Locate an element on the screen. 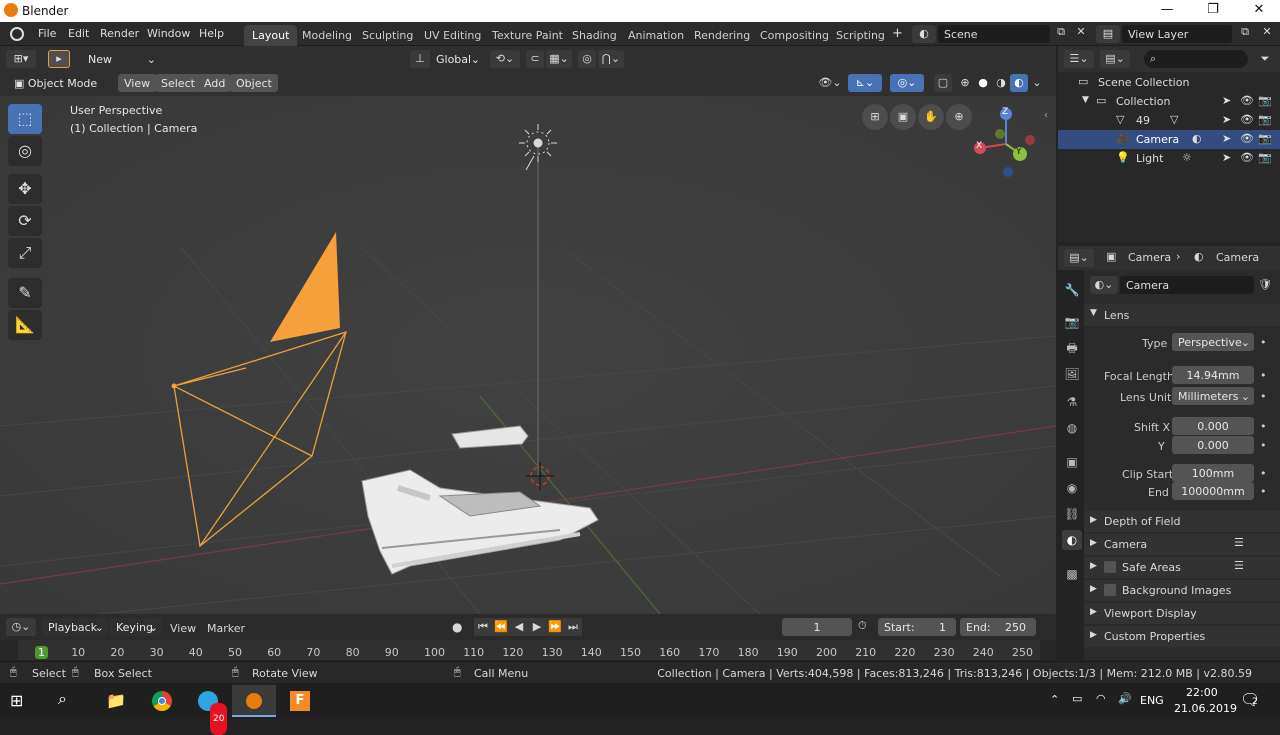 Image resolution: width=1280 pixels, height=735 pixels. display-mode-icon: ▤⌄ is located at coordinates (1115, 59).